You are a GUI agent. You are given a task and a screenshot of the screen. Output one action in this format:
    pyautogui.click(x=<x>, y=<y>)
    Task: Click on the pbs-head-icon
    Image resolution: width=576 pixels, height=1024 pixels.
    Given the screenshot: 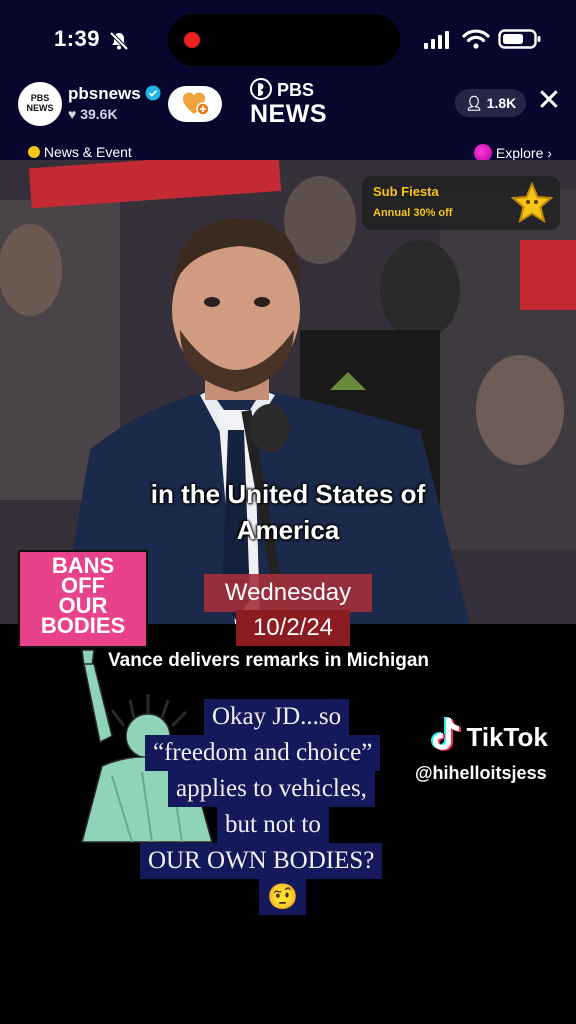 What is the action you would take?
    pyautogui.click(x=261, y=89)
    